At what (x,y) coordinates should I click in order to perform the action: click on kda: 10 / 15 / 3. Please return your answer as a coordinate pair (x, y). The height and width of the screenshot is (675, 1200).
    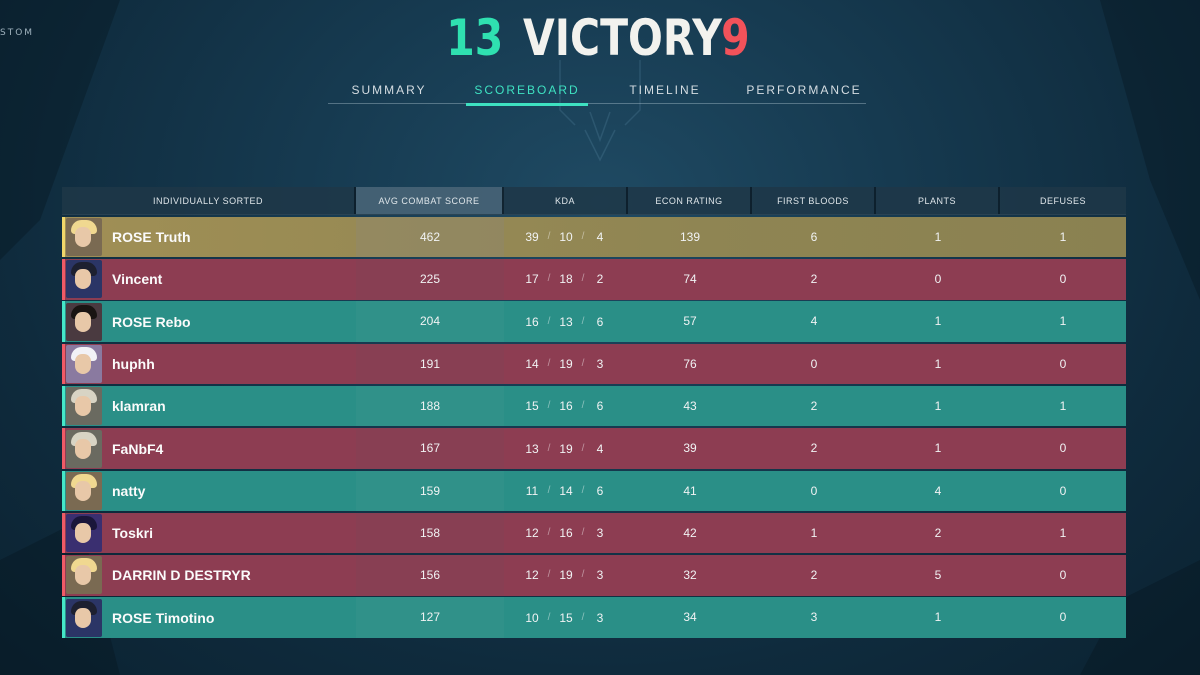
    Looking at the image, I should click on (566, 617).